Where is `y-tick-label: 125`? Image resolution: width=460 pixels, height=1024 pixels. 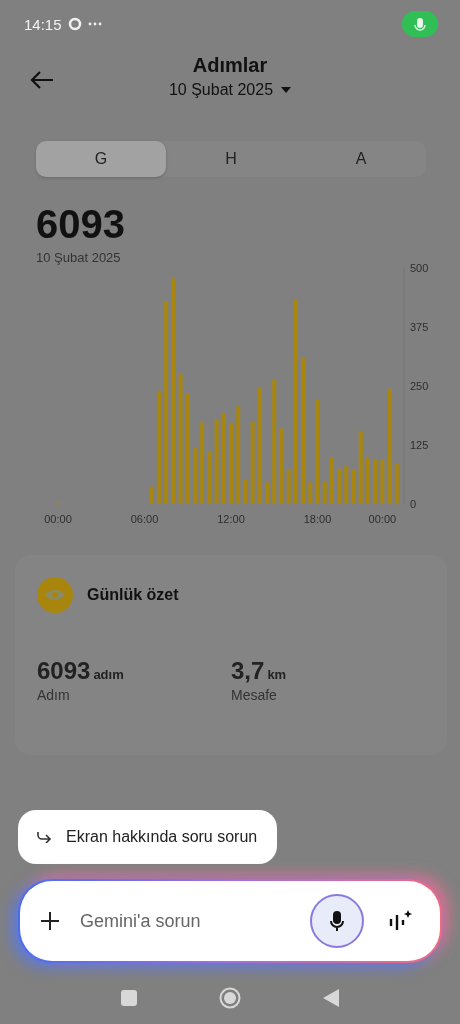
y-tick-label: 125 is located at coordinates (419, 445).